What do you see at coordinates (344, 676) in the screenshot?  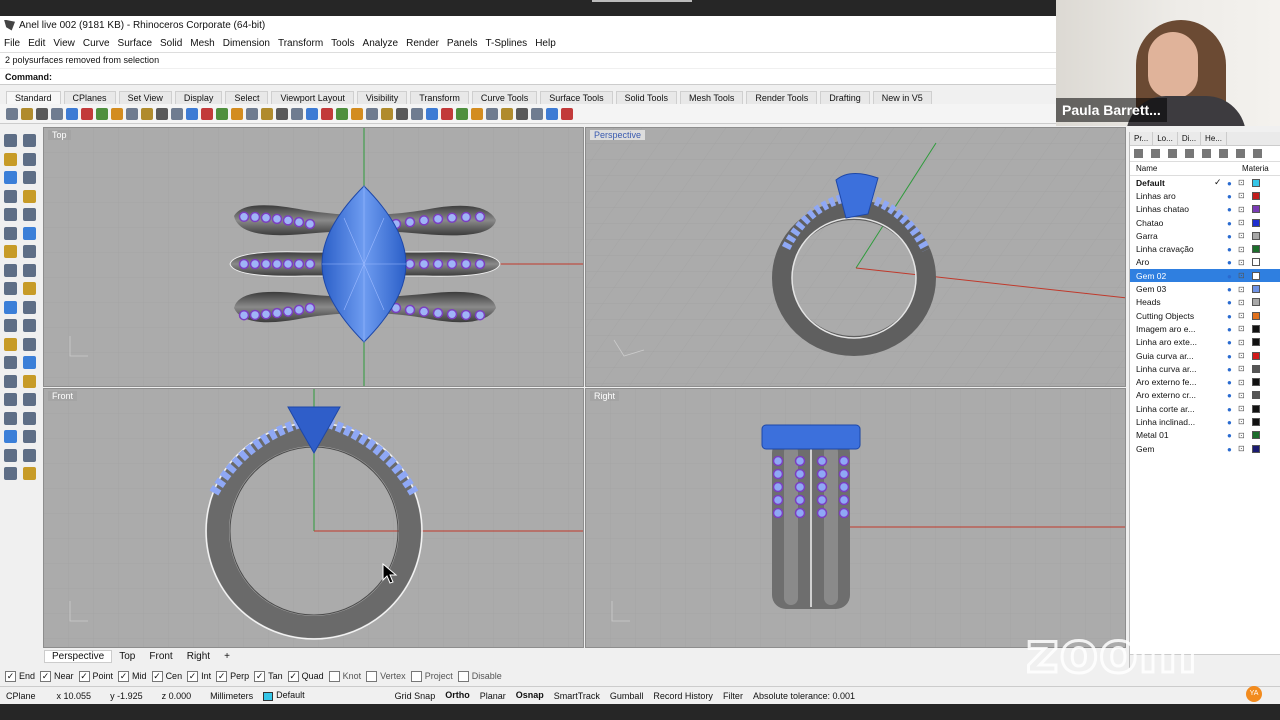 I see `osnap-knot: Knot` at bounding box center [344, 676].